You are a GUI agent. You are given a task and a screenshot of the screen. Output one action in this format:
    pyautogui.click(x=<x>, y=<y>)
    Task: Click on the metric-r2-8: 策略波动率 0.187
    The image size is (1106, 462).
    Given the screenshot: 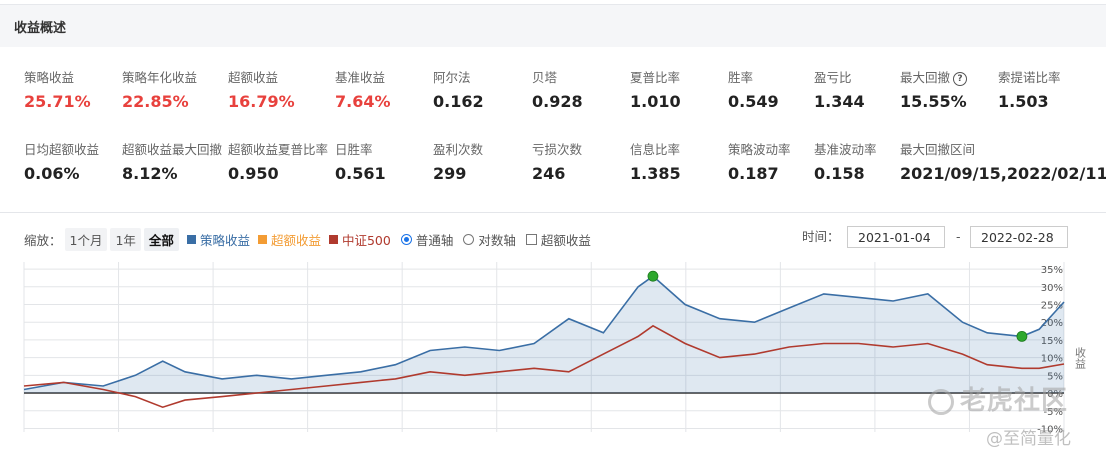 What is the action you would take?
    pyautogui.click(x=759, y=161)
    